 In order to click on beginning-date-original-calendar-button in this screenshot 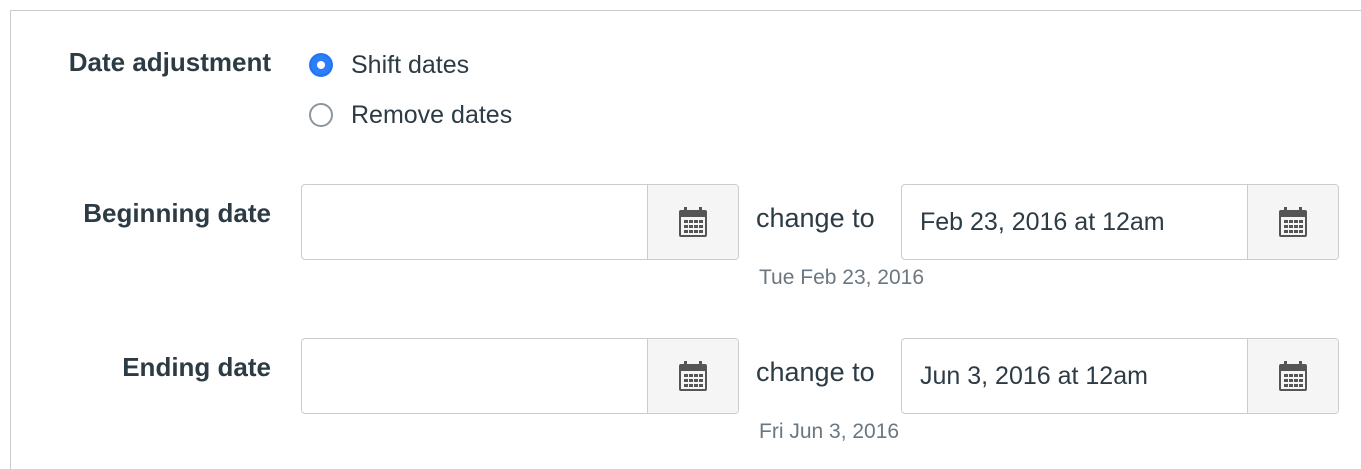, I will do `click(692, 222)`.